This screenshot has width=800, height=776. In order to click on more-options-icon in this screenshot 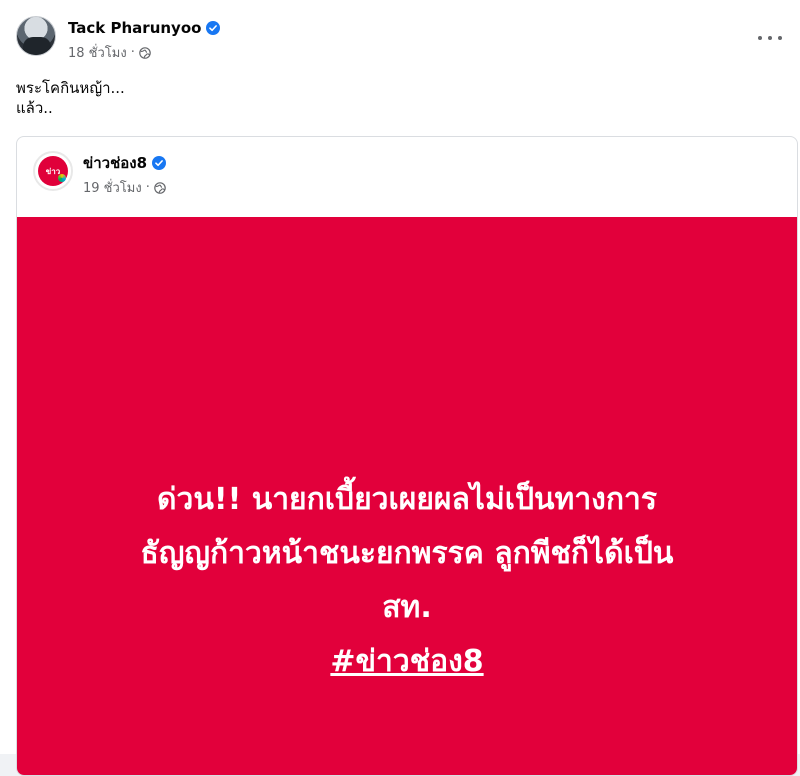, I will do `click(770, 38)`.